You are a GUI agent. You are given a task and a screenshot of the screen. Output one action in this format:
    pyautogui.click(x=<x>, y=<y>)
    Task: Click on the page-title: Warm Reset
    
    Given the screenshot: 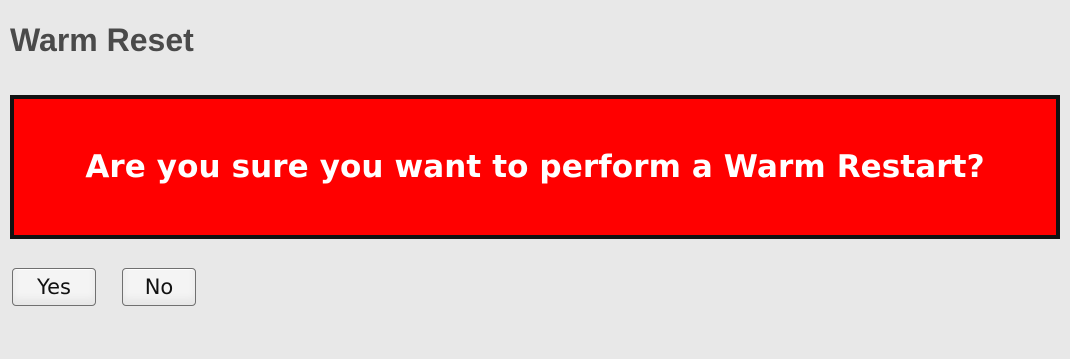 What is the action you would take?
    pyautogui.click(x=102, y=40)
    